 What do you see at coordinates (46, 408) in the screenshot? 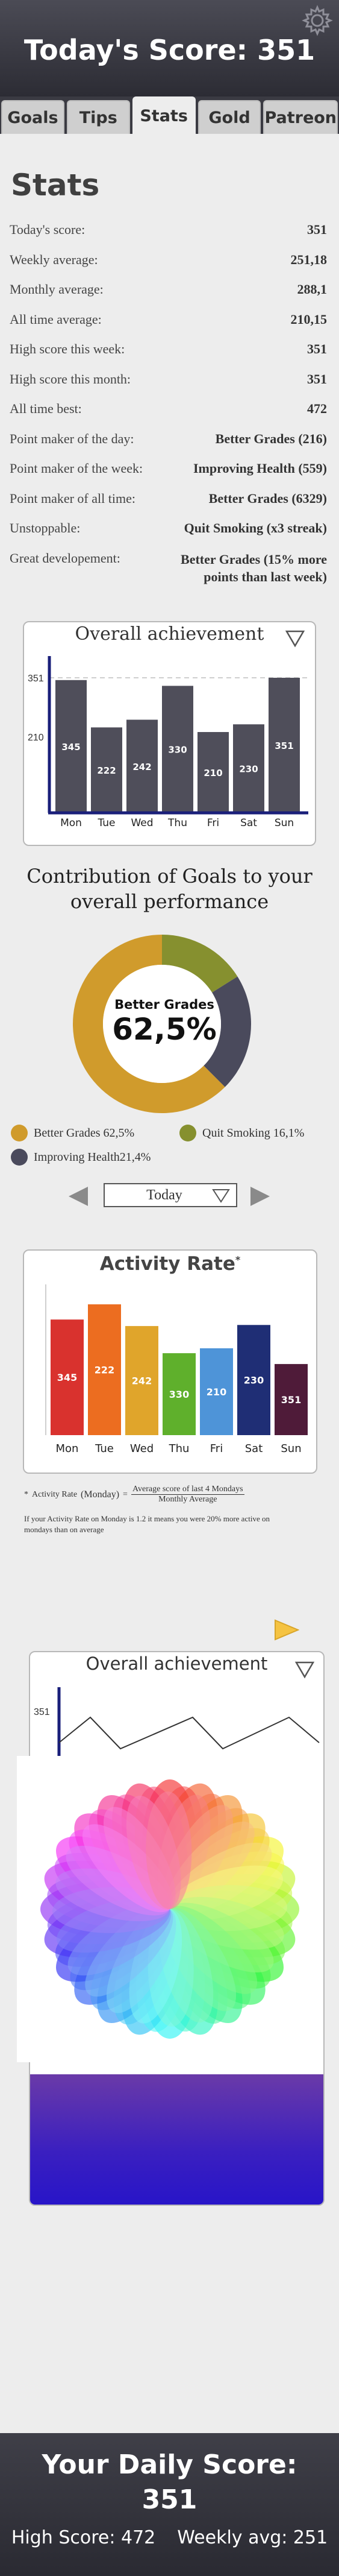
I see `stat-label: All time best:` at bounding box center [46, 408].